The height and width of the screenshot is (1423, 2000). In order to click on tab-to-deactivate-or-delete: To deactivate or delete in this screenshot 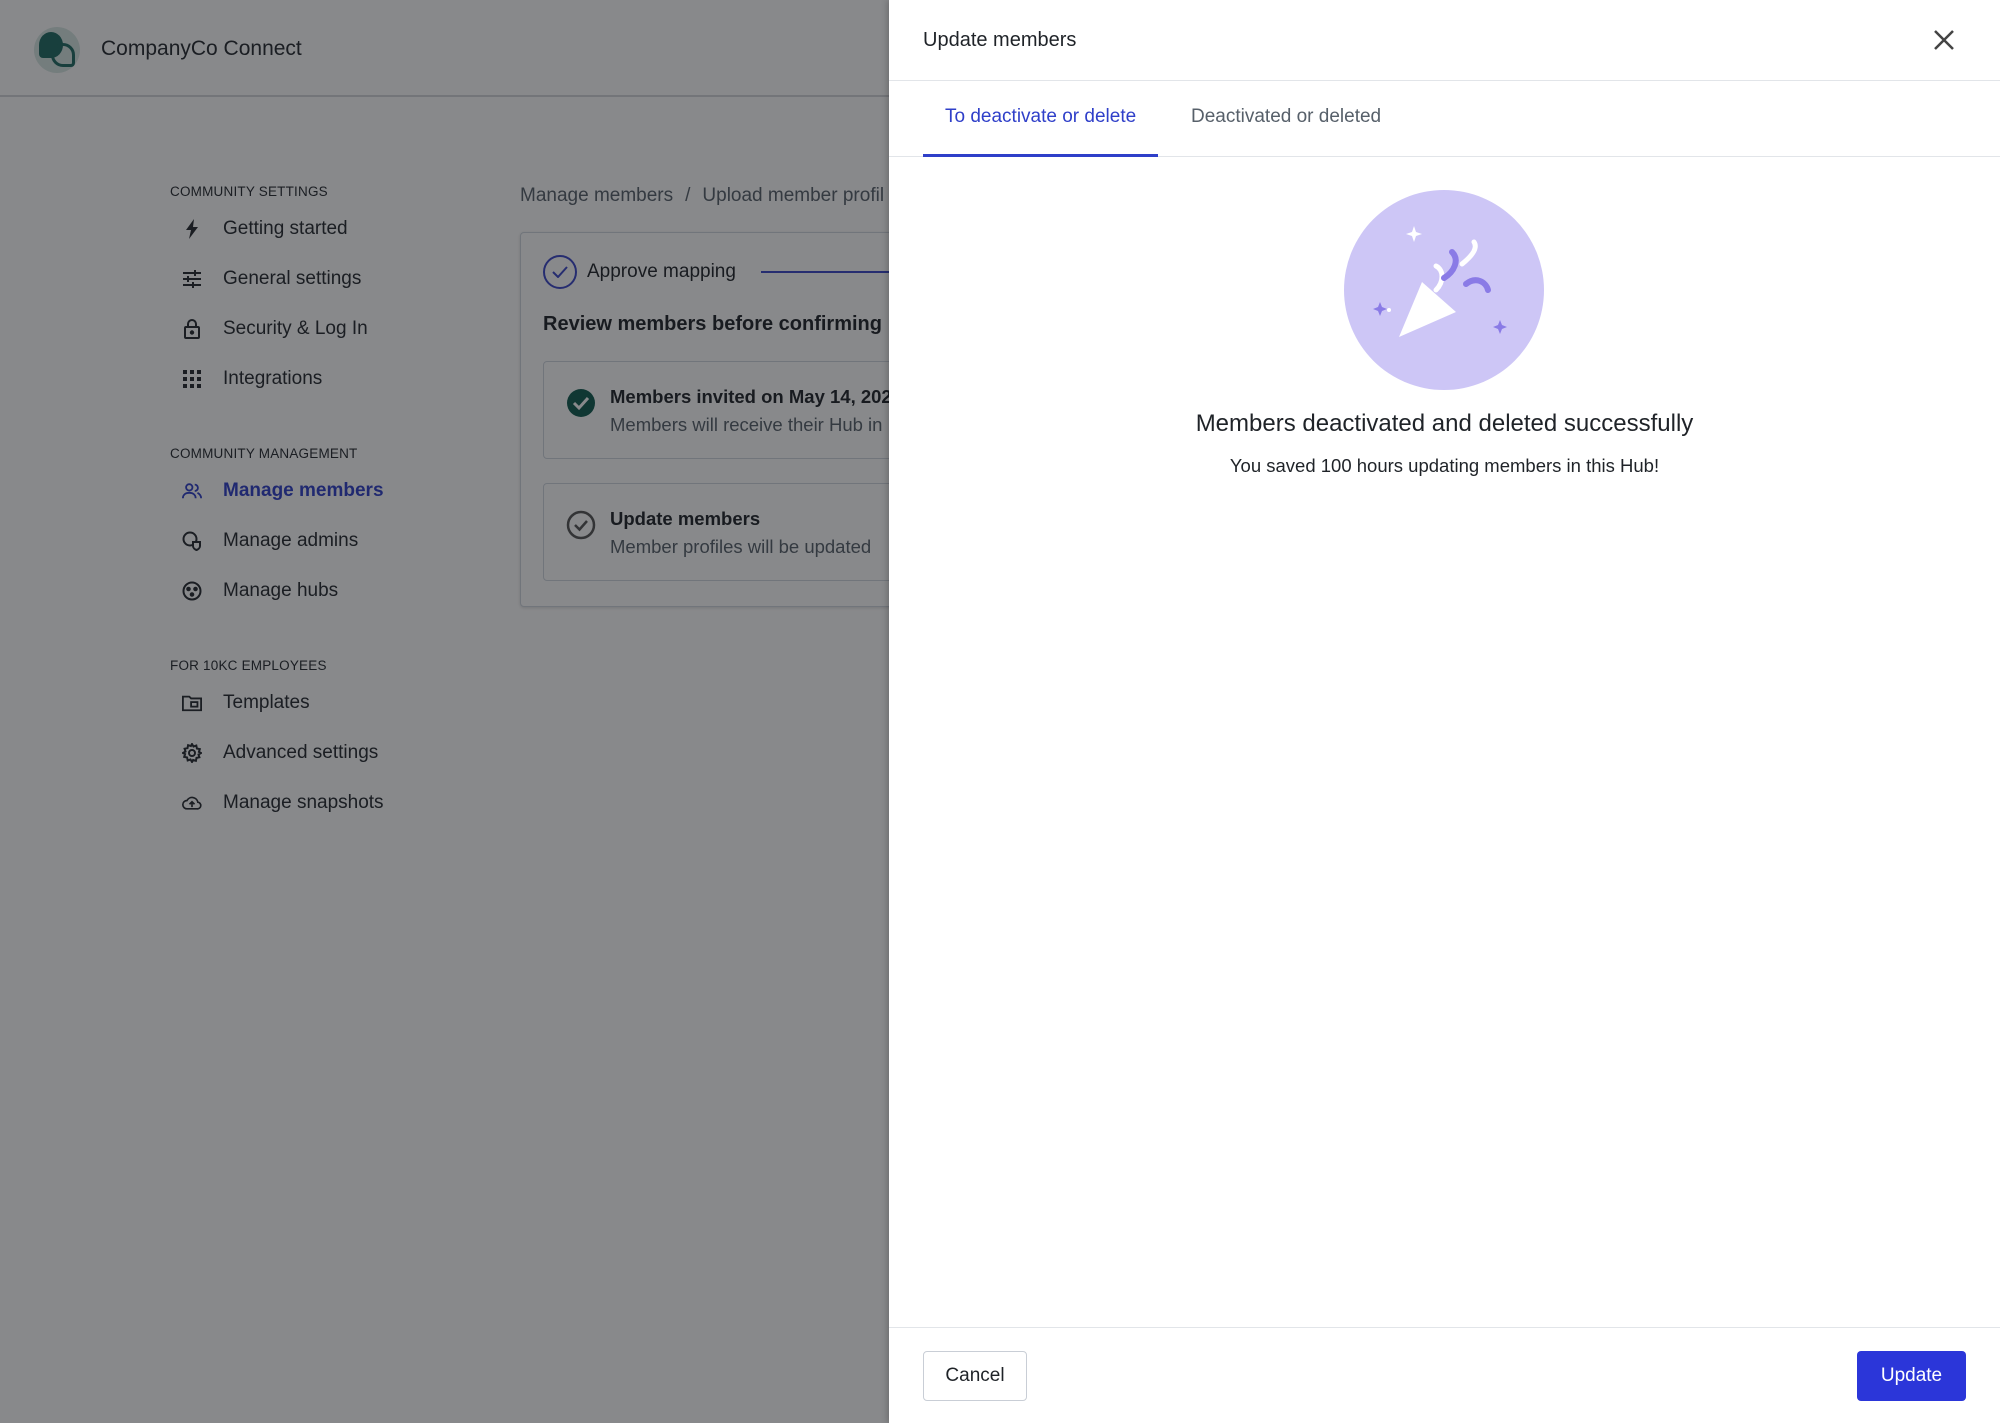, I will do `click(1041, 119)`.